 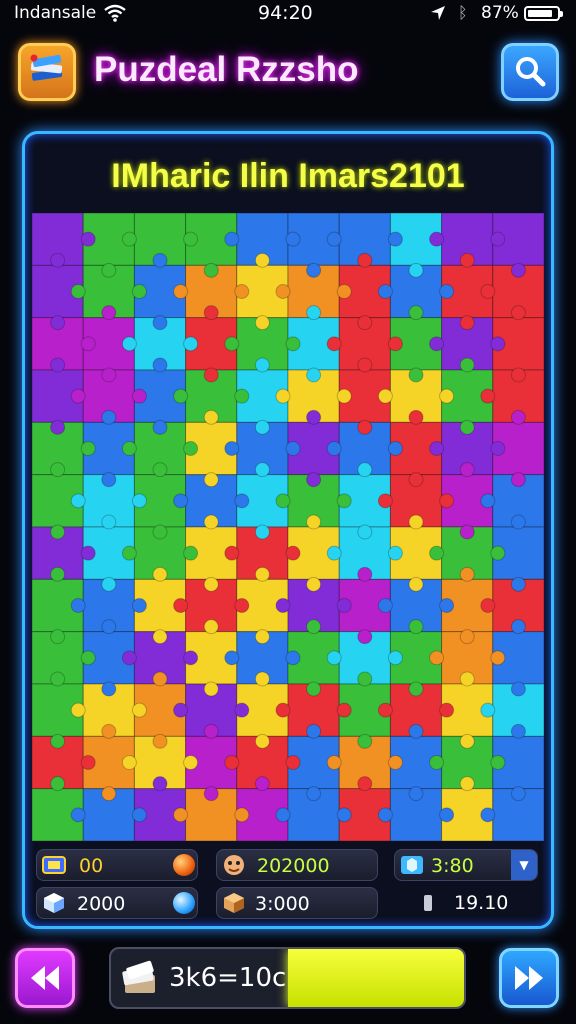 I want to click on stars-value: 3:80, so click(x=452, y=866).